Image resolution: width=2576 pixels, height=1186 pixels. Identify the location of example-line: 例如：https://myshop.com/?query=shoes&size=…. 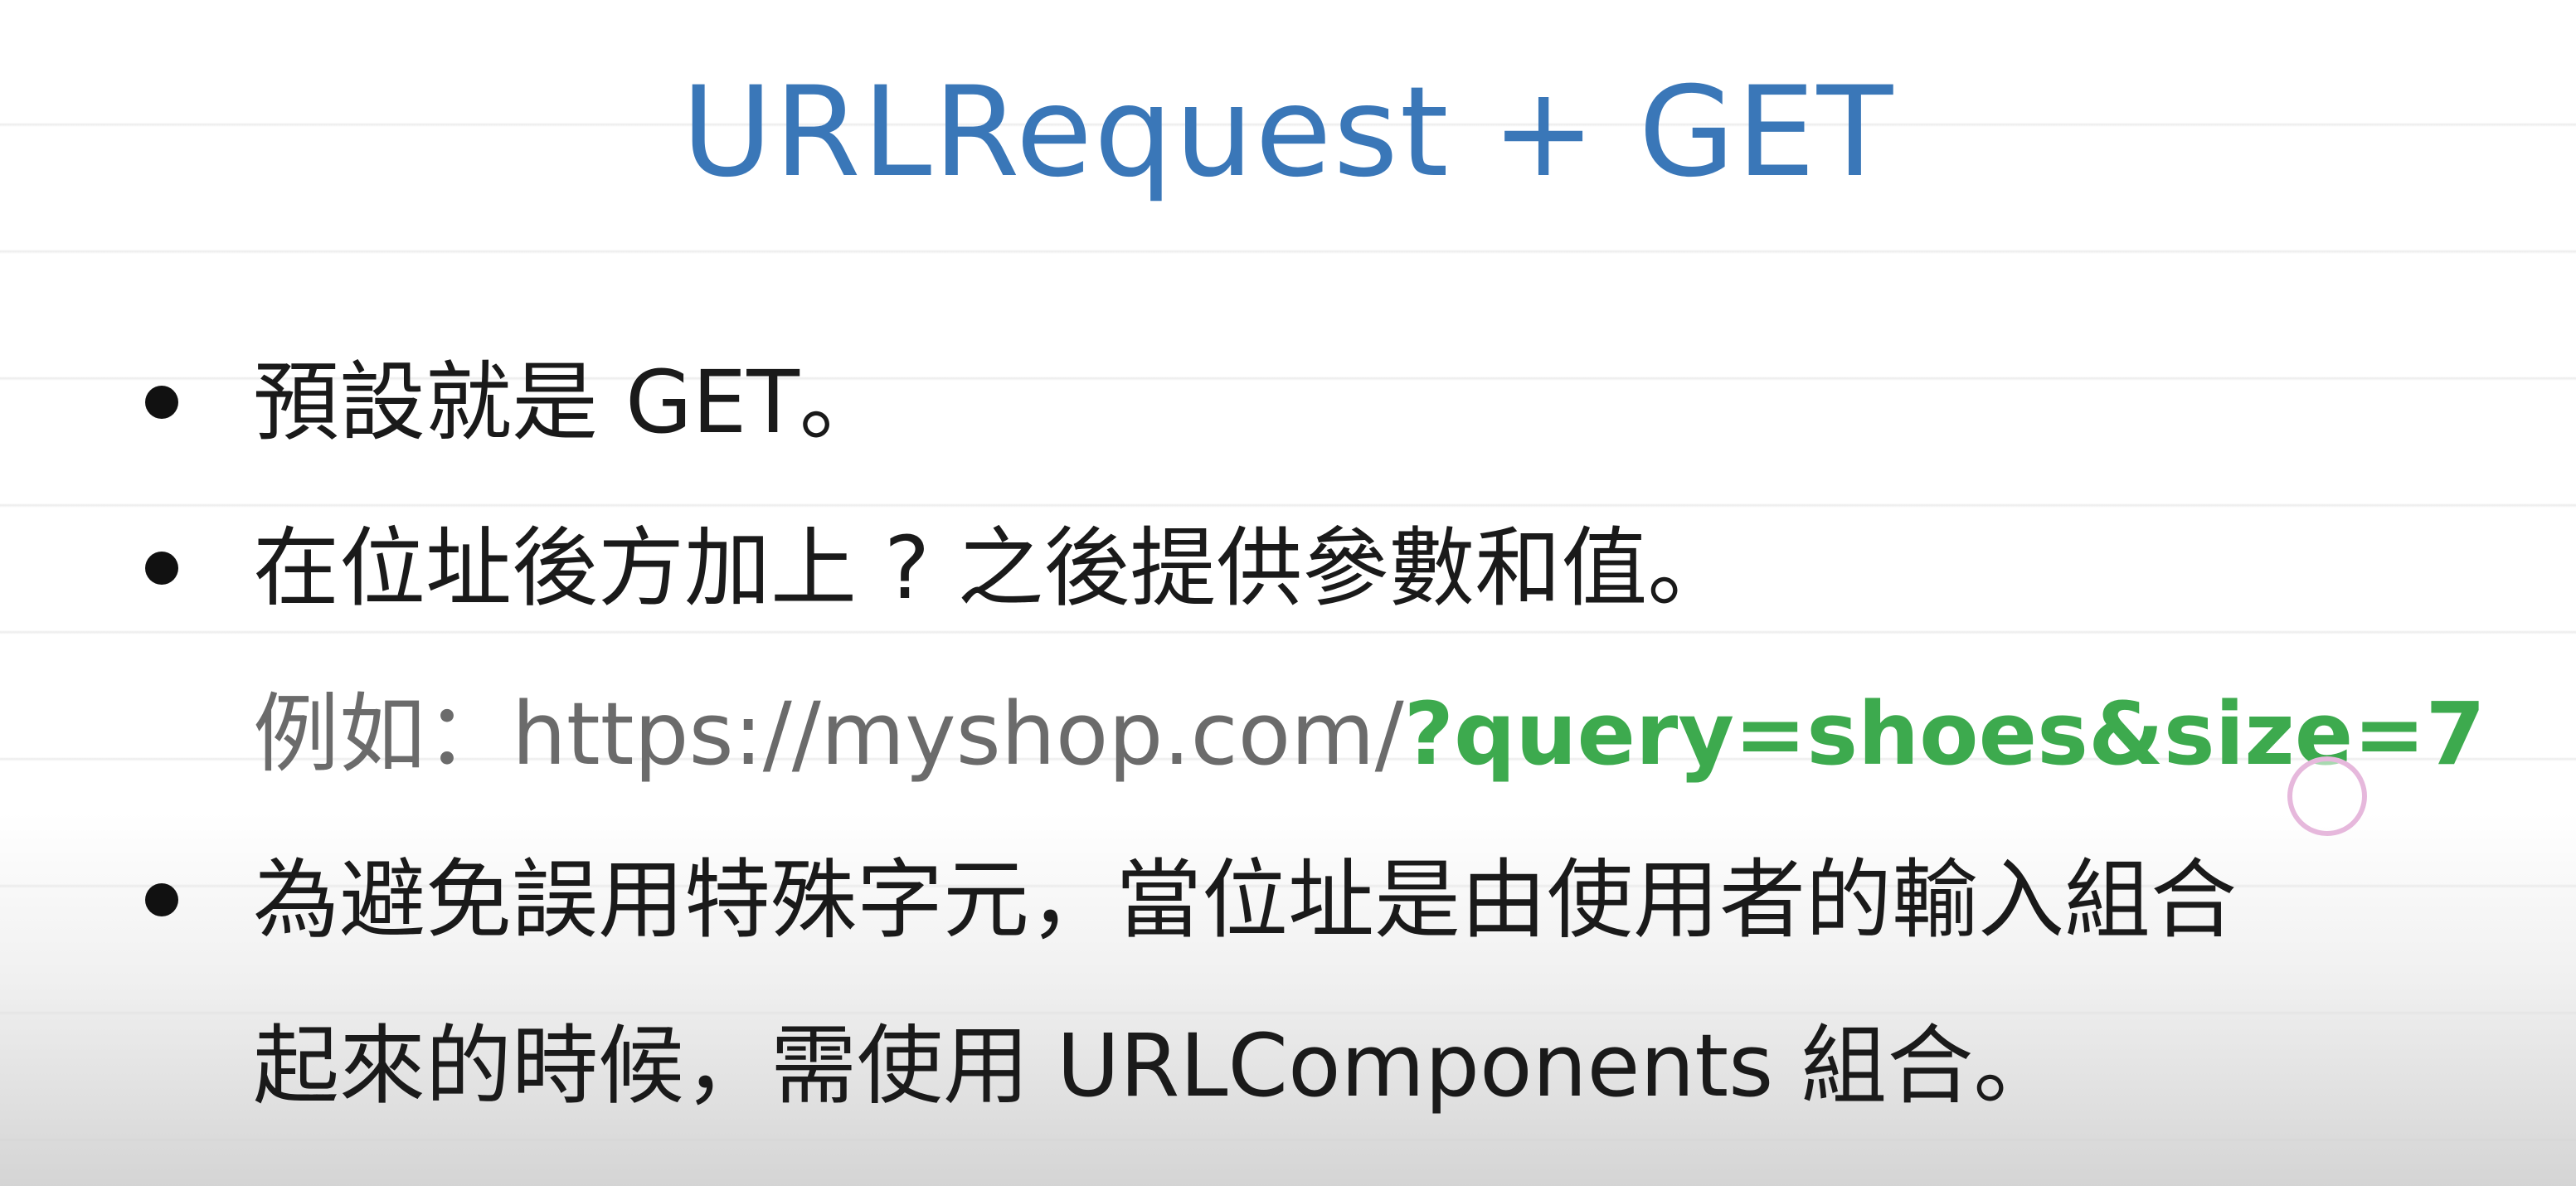
(1370, 734).